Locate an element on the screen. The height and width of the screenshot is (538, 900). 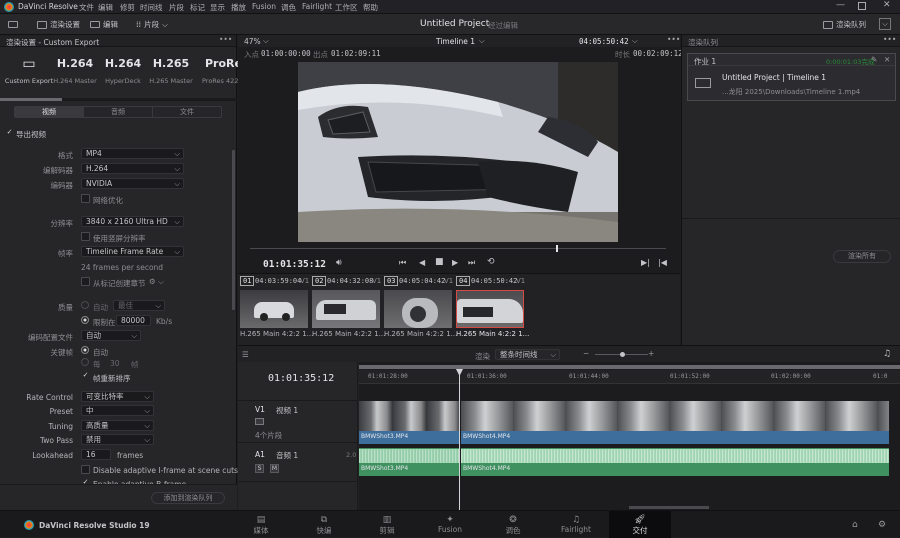
chapters-checkbox is located at coordinates (85, 281).